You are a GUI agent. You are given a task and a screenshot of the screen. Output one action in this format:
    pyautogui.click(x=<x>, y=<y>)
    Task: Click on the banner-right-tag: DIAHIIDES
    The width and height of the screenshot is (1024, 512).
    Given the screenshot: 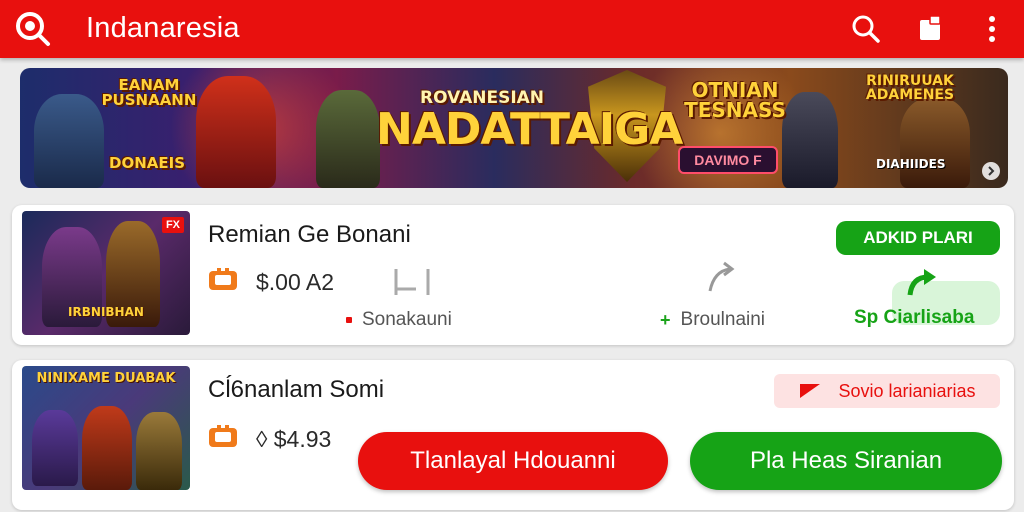 What is the action you would take?
    pyautogui.click(x=911, y=164)
    